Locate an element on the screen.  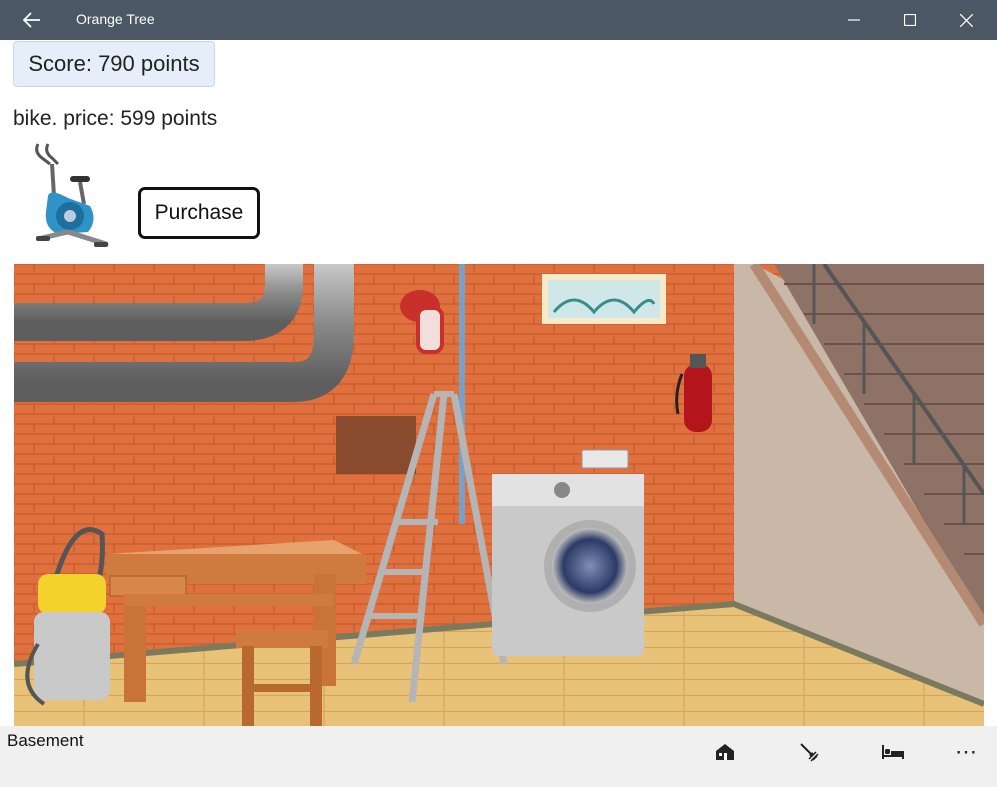
back-button is located at coordinates (32, 20).